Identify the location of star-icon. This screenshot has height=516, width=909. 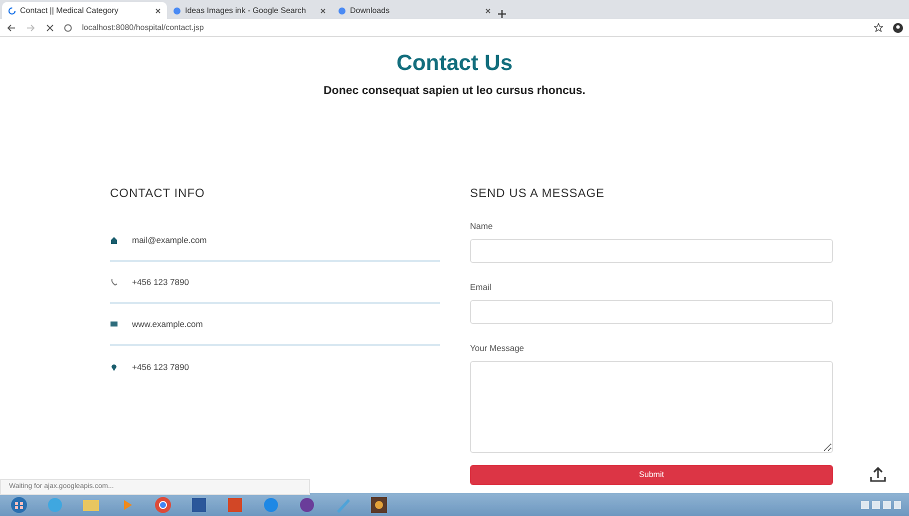
(878, 27).